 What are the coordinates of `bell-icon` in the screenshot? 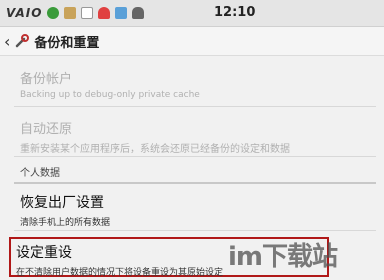 It's located at (104, 13).